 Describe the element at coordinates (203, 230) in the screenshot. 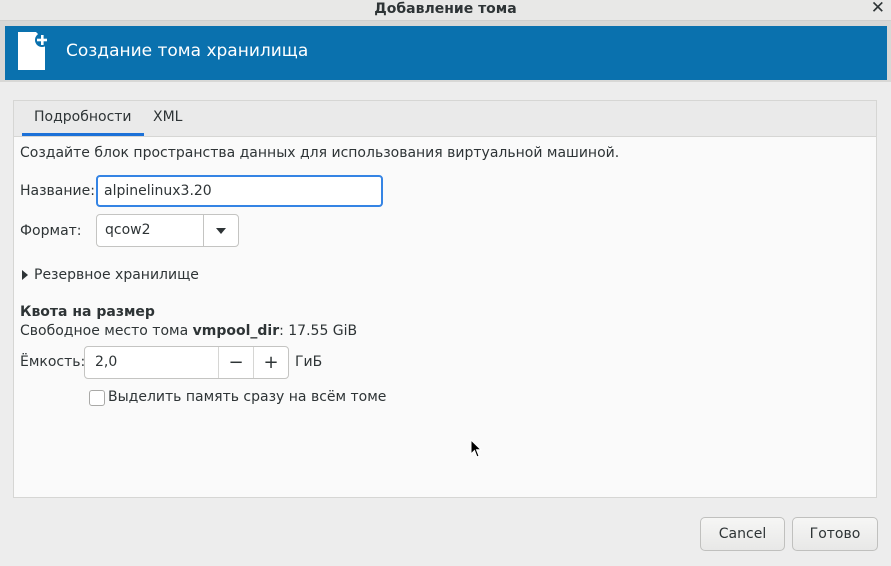

I see `combo-separator` at that location.